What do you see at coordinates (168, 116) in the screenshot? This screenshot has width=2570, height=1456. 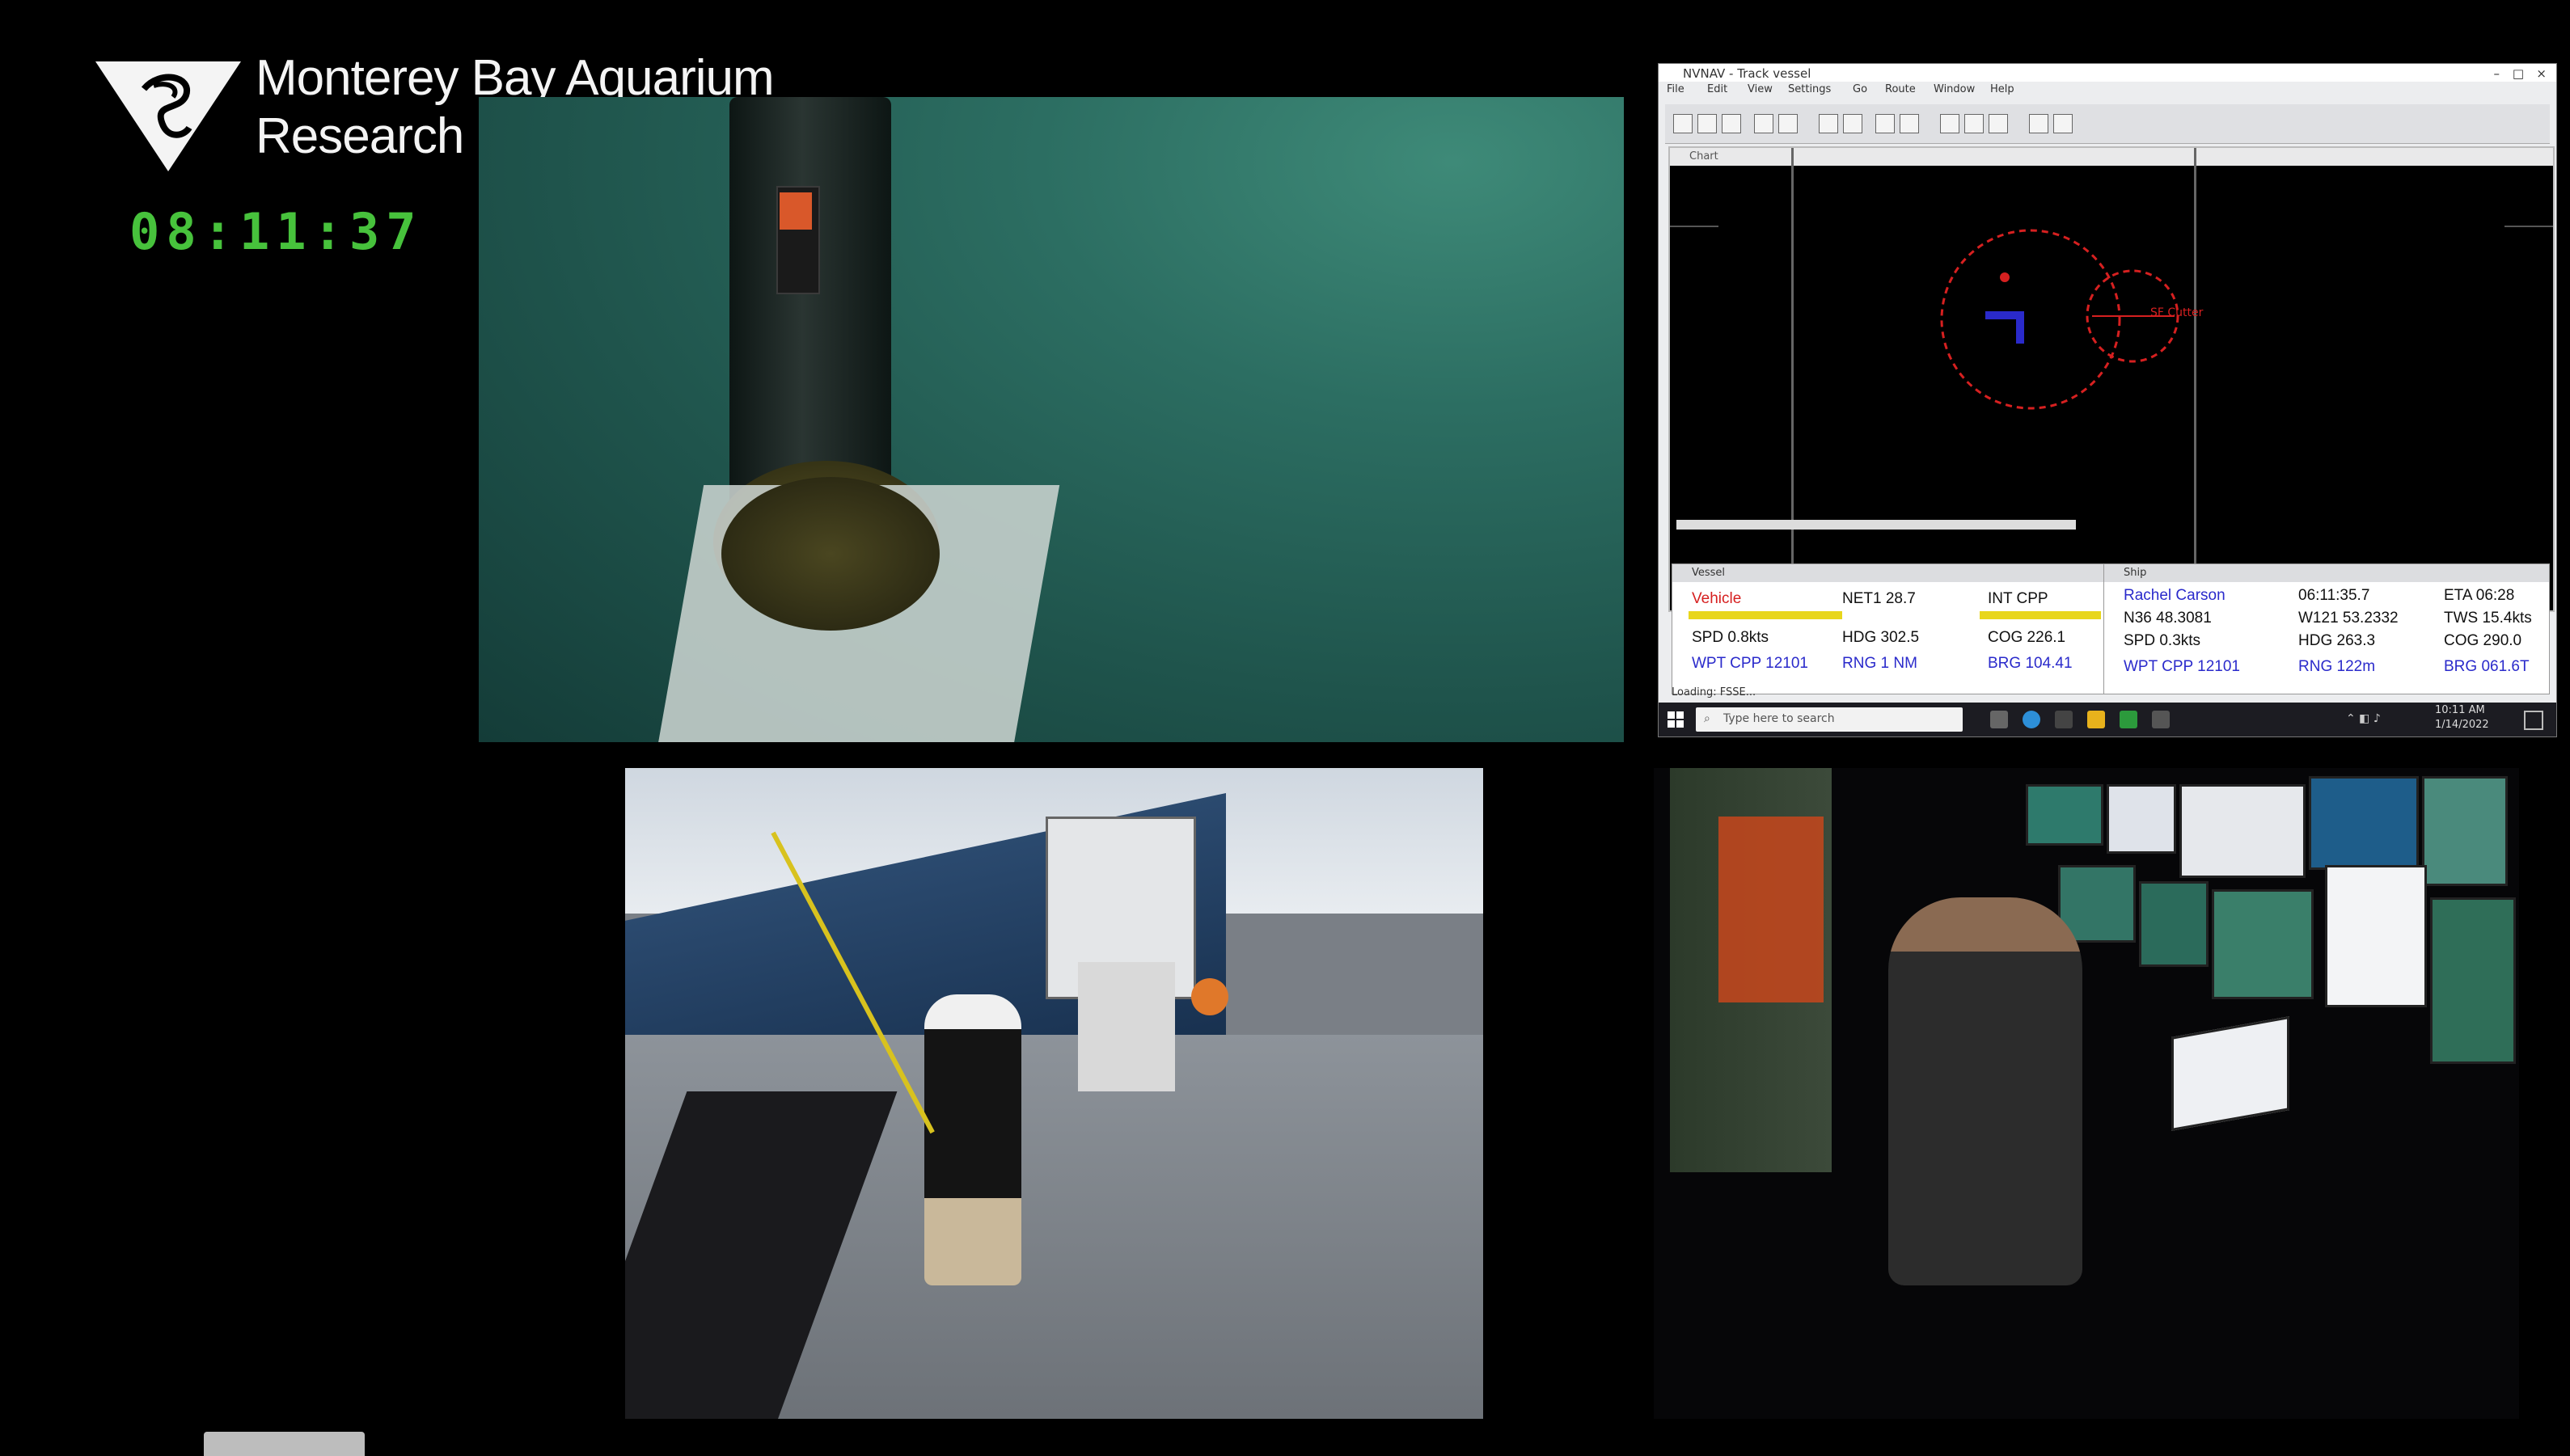 I see `mbari-logo-icon` at bounding box center [168, 116].